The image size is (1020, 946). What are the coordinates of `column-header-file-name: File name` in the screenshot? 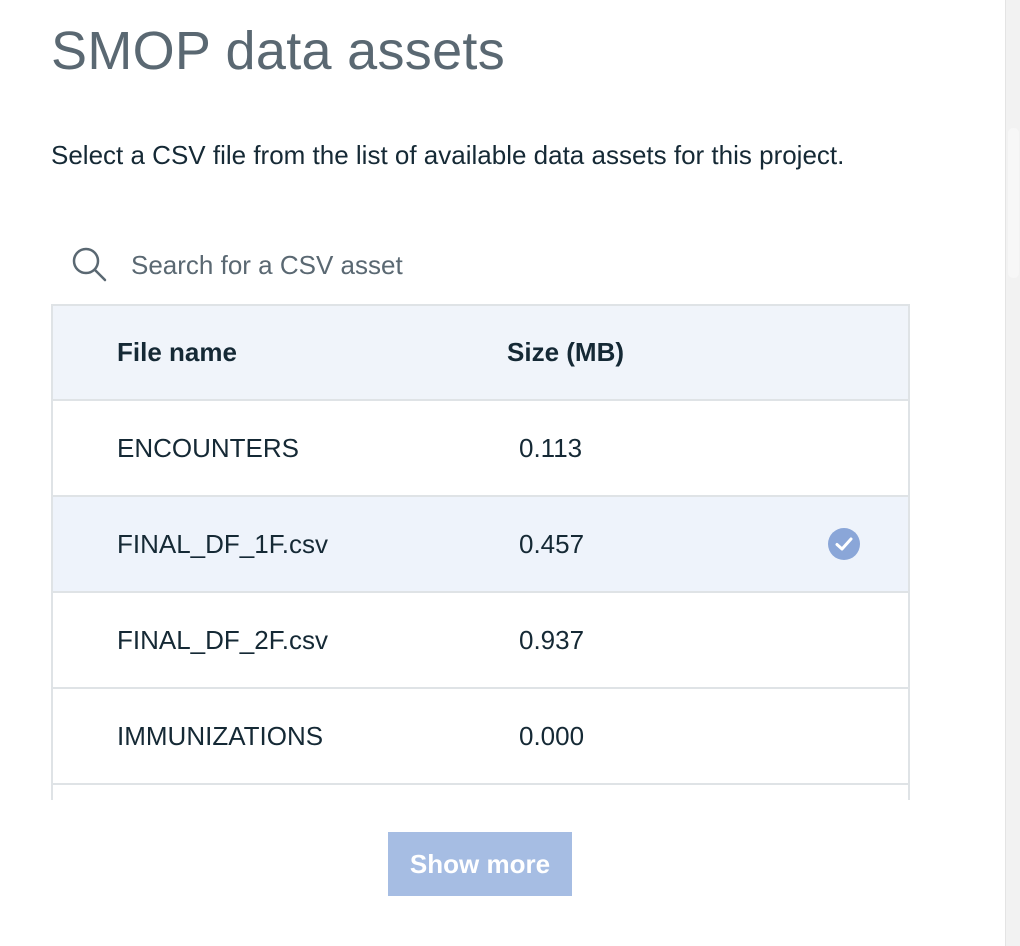 It's located at (280, 352).